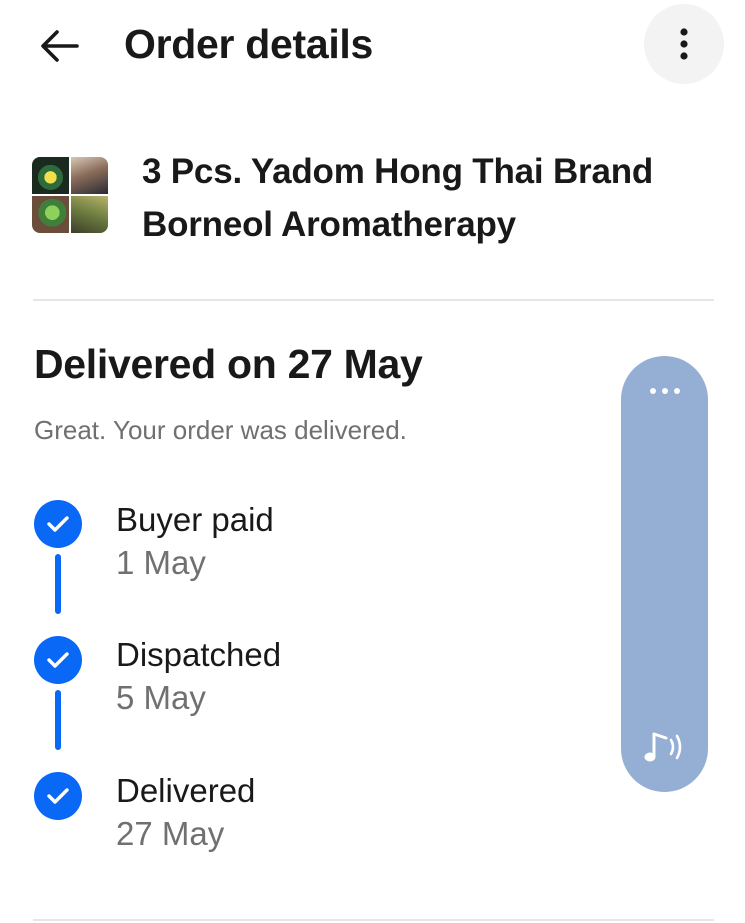 The height and width of the screenshot is (923, 745). I want to click on back-button, so click(59, 46).